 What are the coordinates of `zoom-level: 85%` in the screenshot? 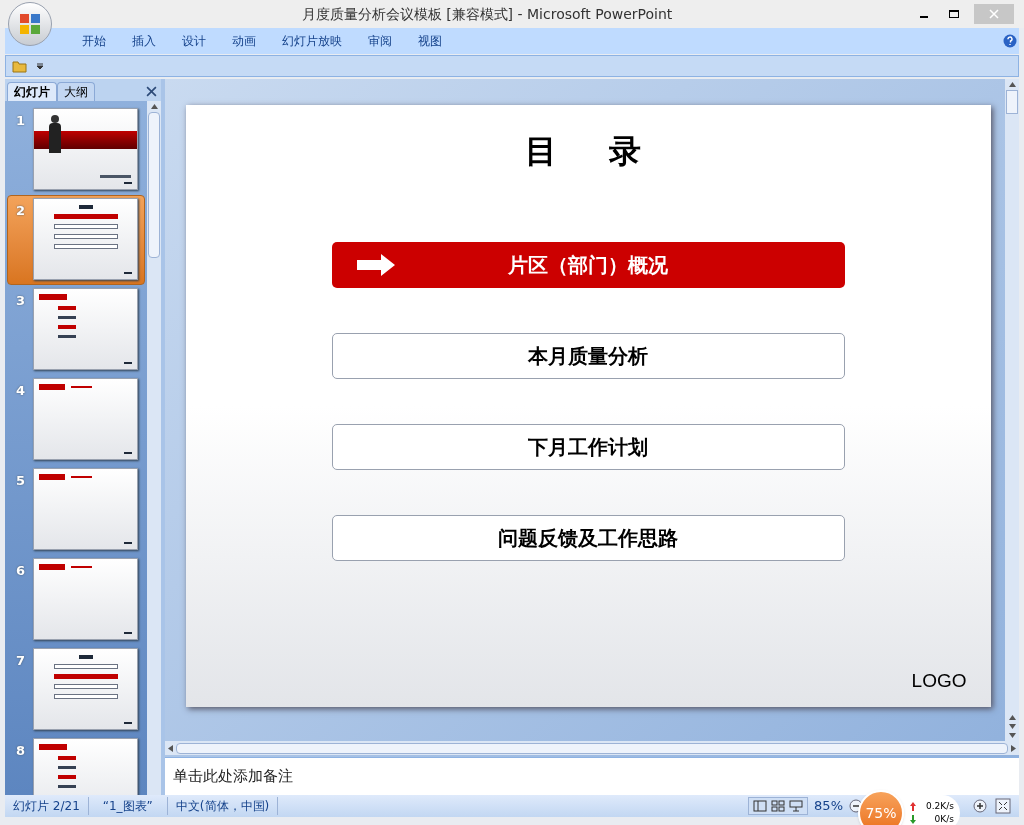 It's located at (828, 806).